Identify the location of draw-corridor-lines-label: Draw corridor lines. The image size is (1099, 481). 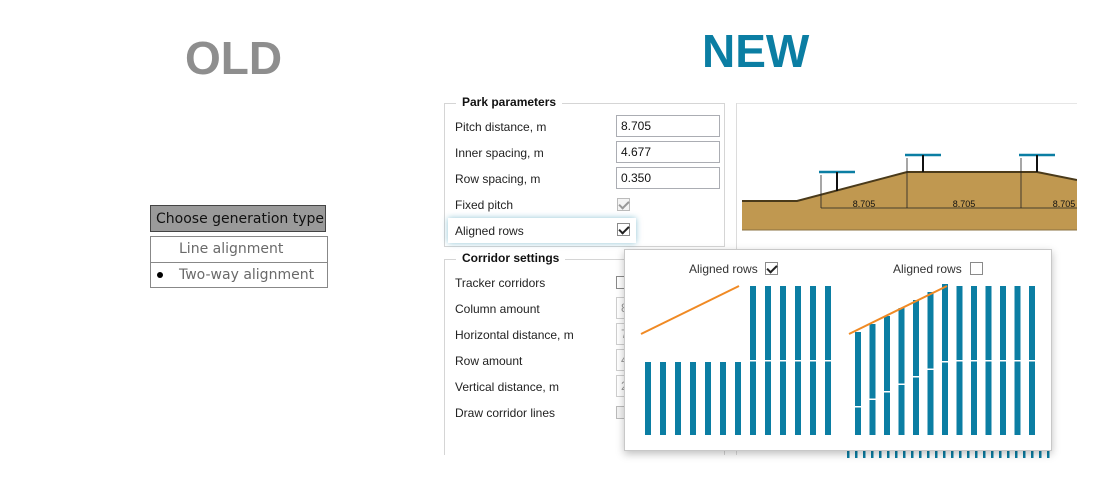
(505, 413).